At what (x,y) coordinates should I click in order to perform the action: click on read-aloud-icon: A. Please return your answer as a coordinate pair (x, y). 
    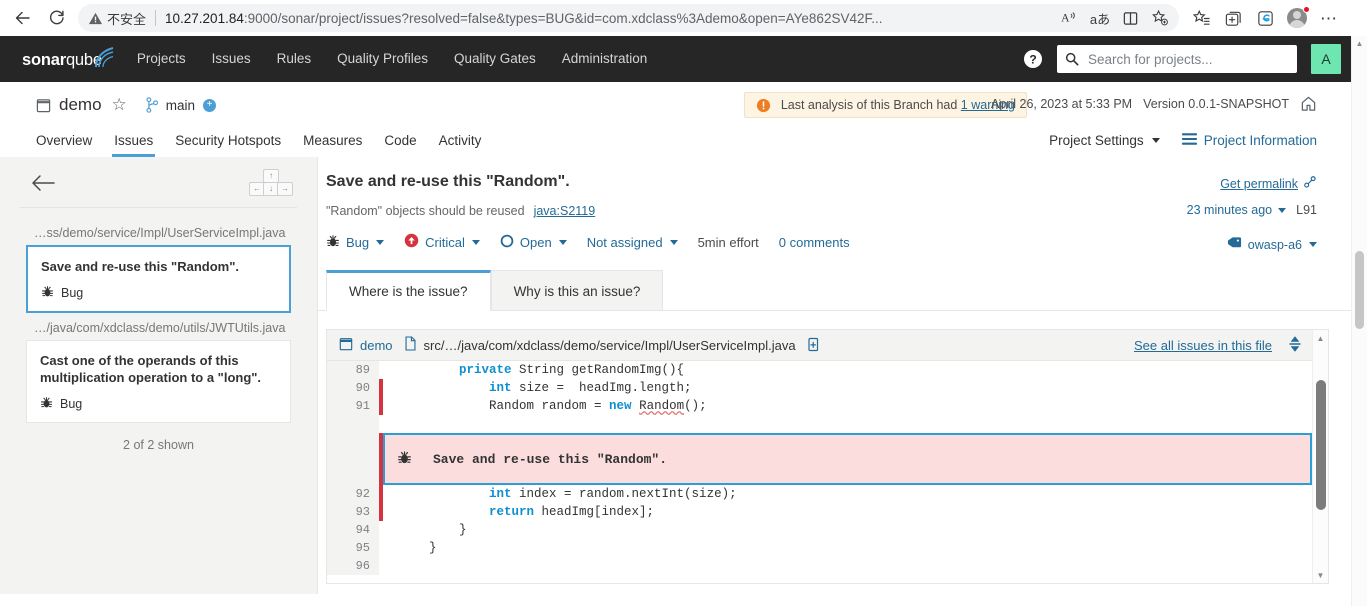
    Looking at the image, I should click on (1070, 18).